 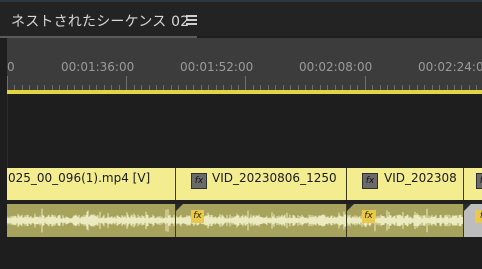 What do you see at coordinates (274, 178) in the screenshot?
I see `clip-name: VID_20230806_1250` at bounding box center [274, 178].